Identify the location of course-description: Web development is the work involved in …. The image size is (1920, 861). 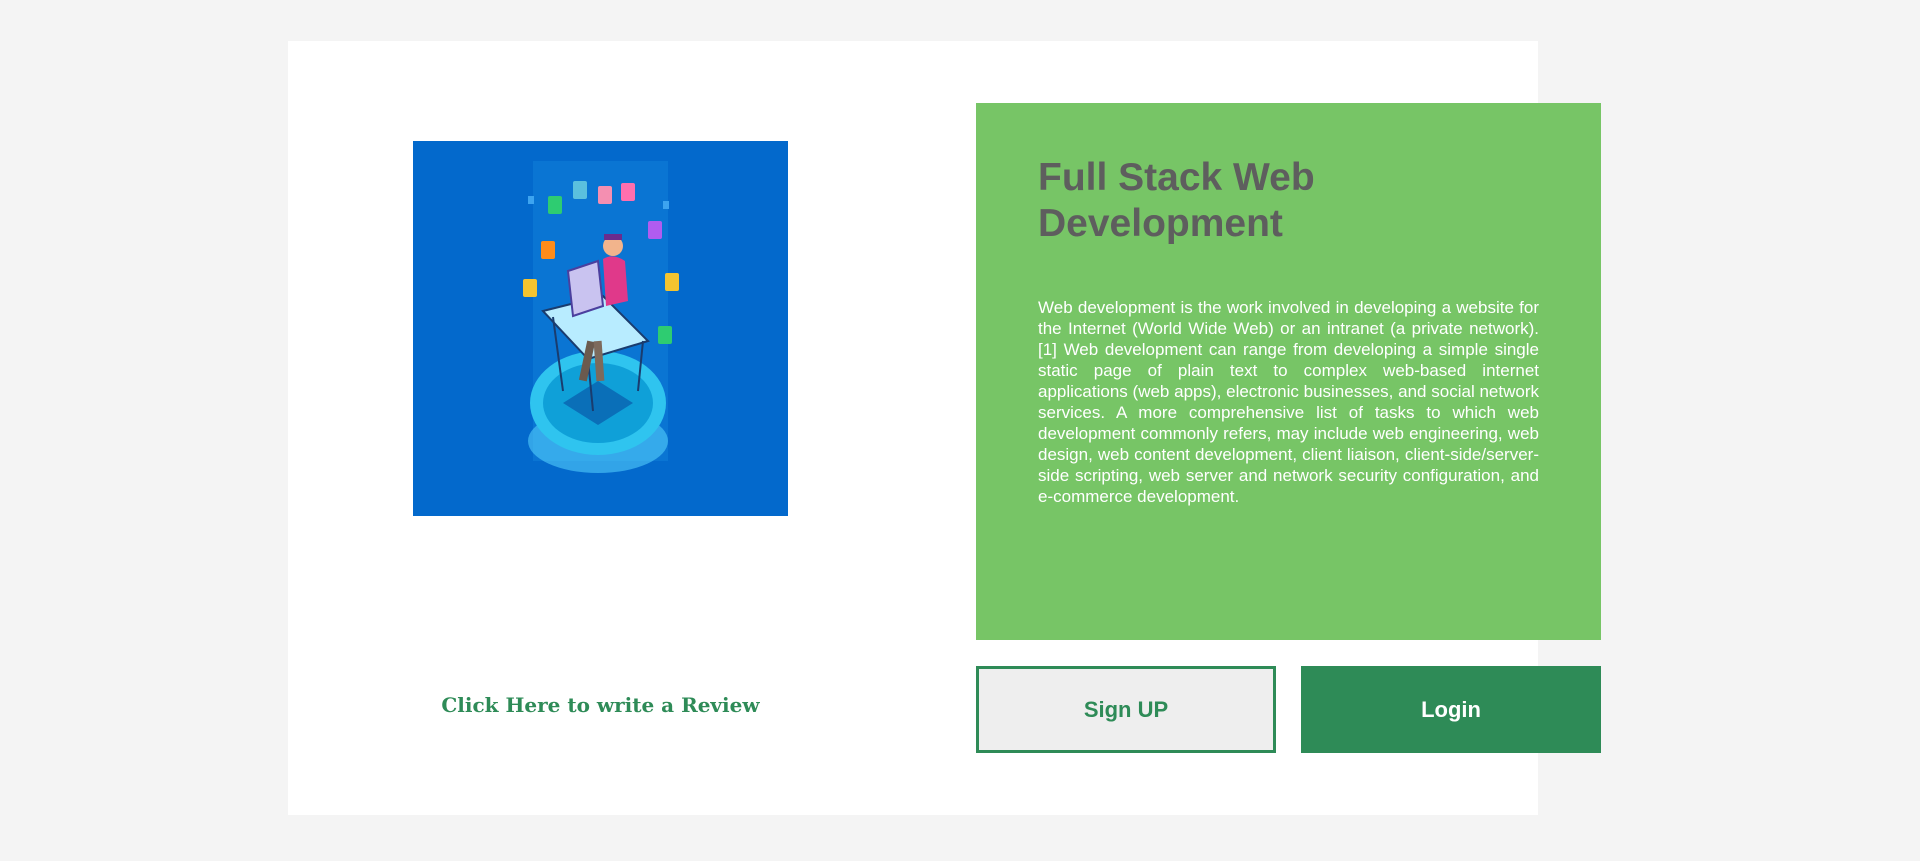
(1288, 402).